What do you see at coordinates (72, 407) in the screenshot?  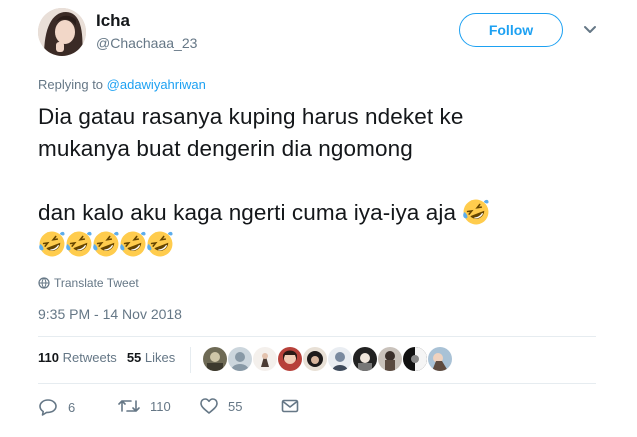 I see `reply-count: 6` at bounding box center [72, 407].